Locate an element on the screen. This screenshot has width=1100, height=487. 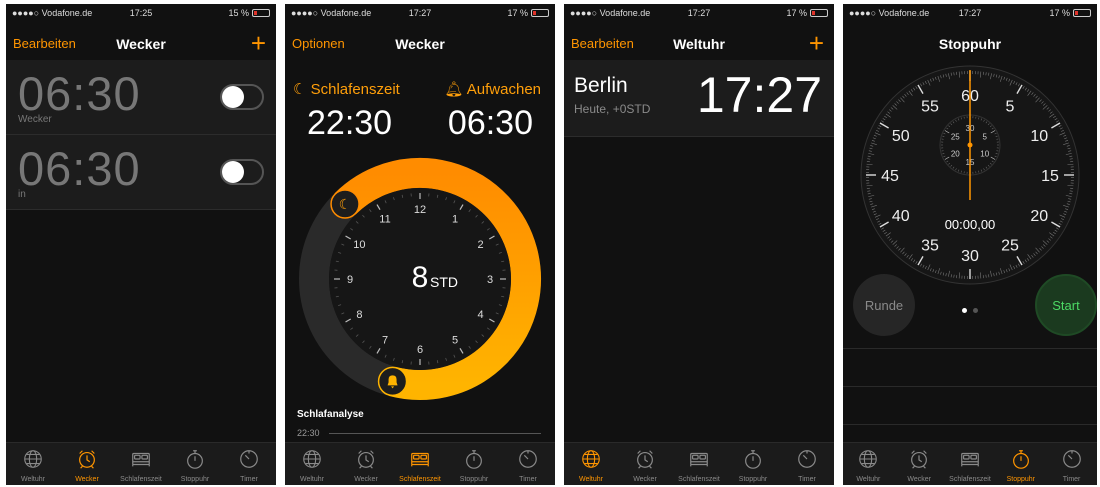
dial-number: 10 is located at coordinates (359, 245).